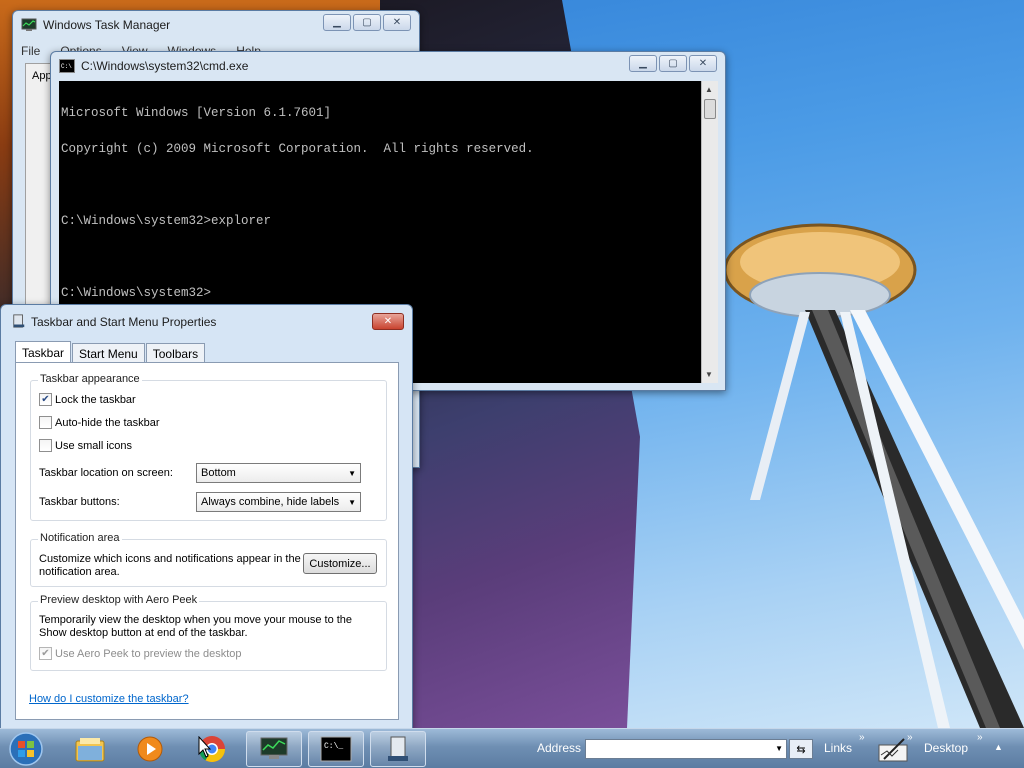 The image size is (1024, 768). Describe the element at coordinates (205, 747) in the screenshot. I see `mouse-cursor-icon` at that location.